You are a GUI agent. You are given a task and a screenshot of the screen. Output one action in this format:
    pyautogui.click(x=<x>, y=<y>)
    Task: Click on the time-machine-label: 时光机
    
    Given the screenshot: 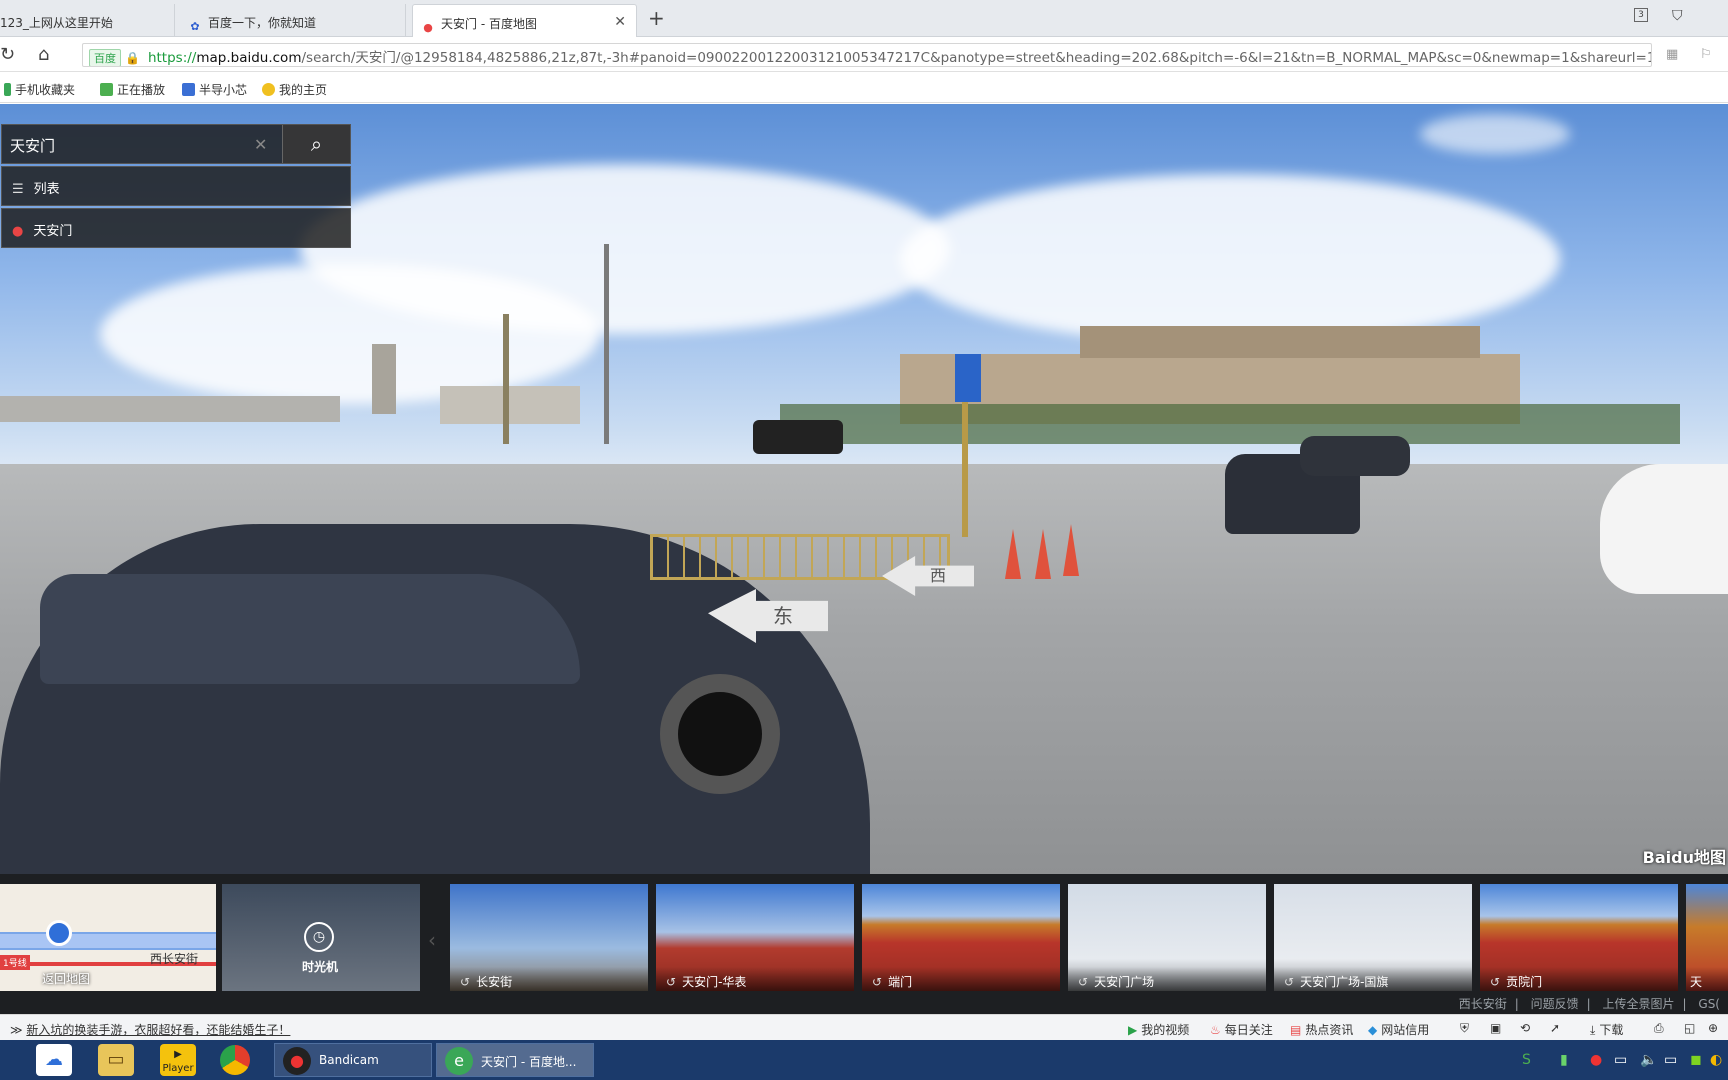 What is the action you would take?
    pyautogui.click(x=320, y=967)
    